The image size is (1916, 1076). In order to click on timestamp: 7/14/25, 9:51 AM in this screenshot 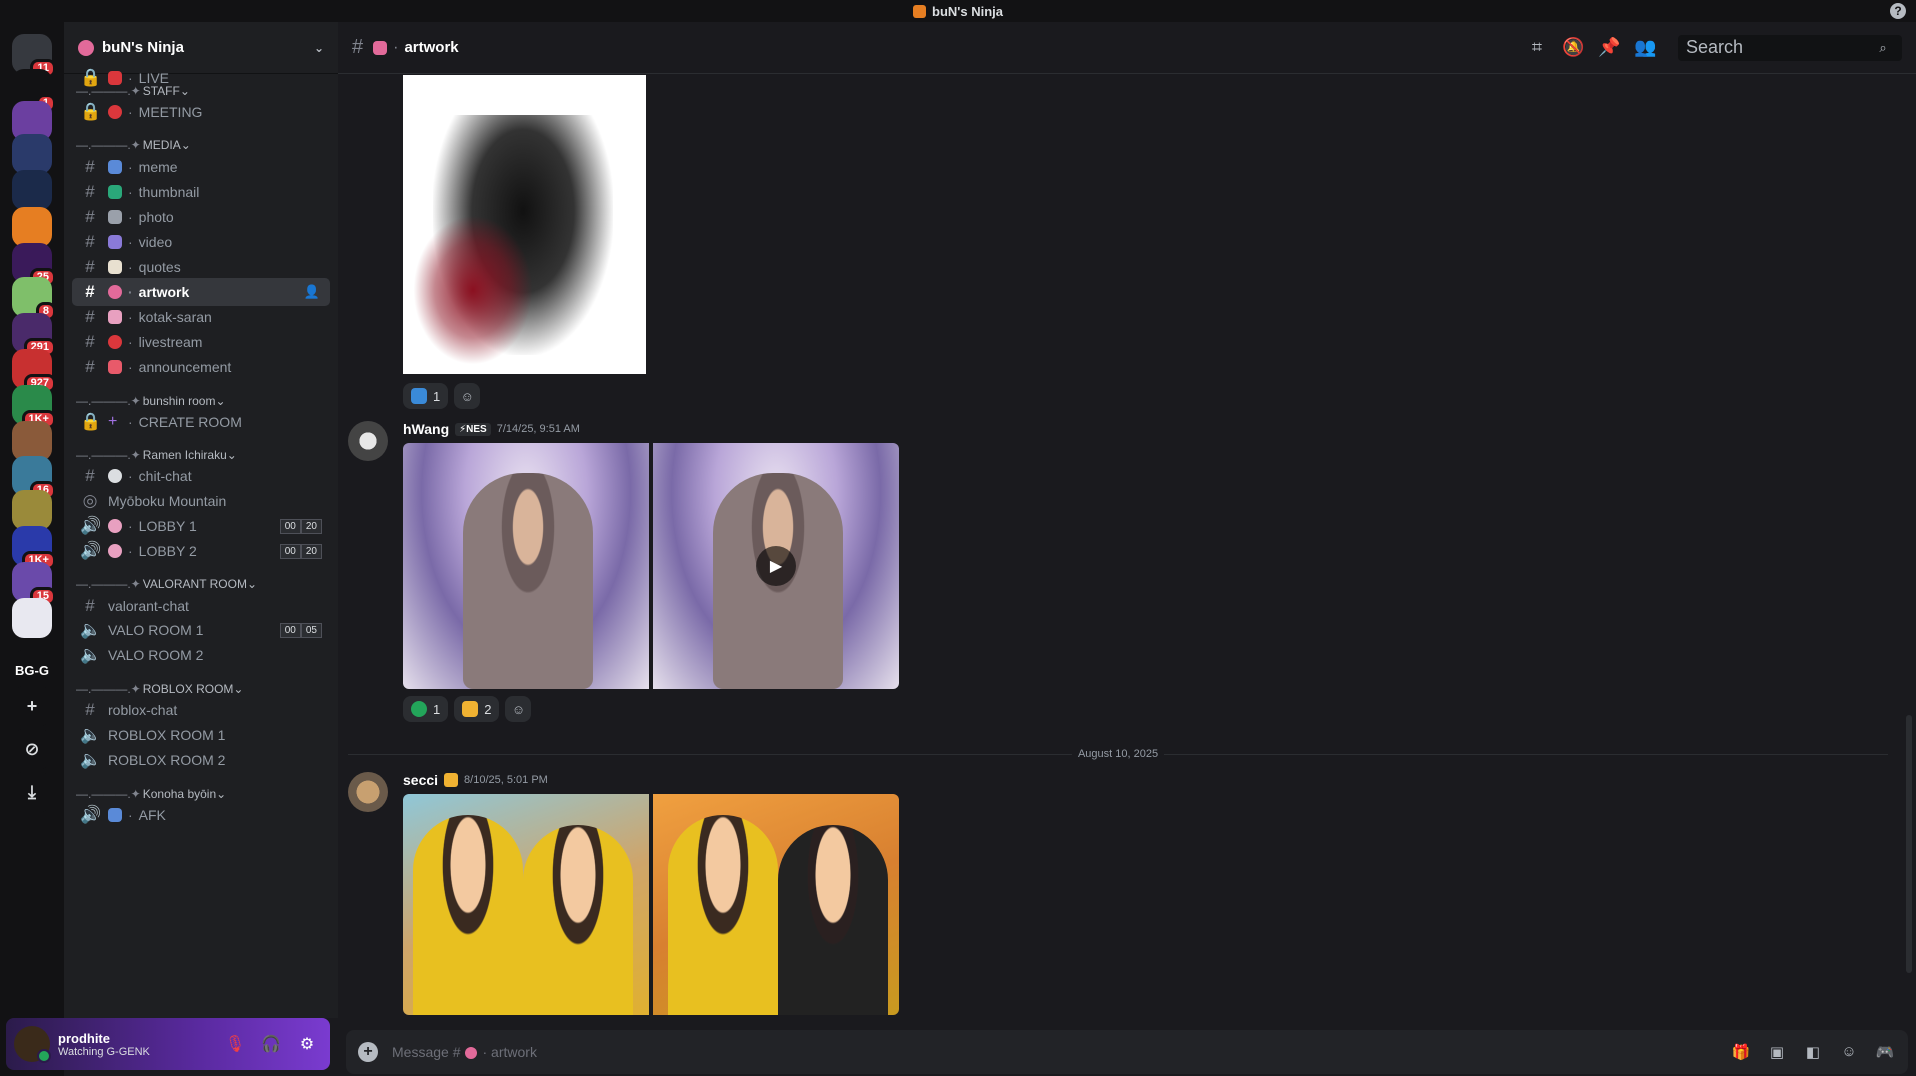, I will do `click(538, 429)`.